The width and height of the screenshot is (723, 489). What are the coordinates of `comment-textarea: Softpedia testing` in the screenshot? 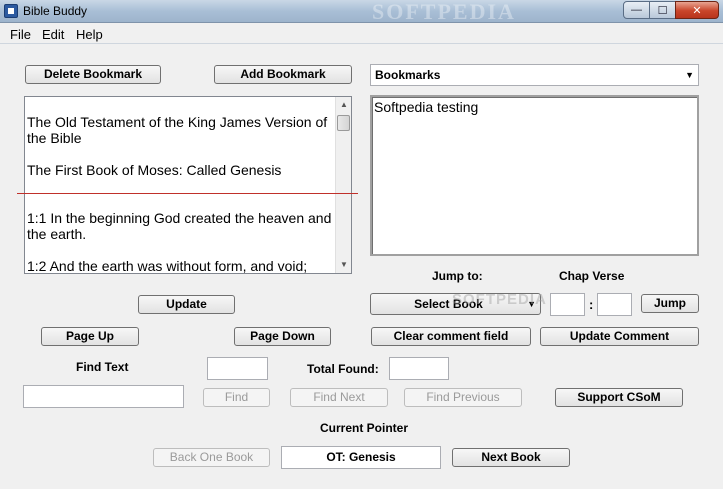 It's located at (534, 175).